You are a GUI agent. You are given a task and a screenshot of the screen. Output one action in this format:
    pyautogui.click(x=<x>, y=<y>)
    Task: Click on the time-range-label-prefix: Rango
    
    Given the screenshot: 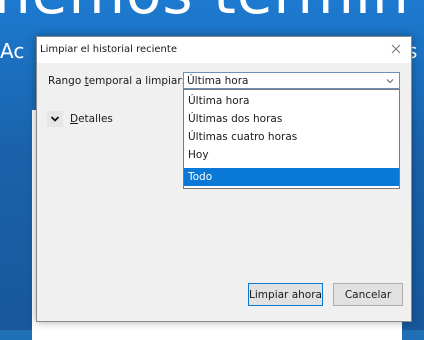 What is the action you would take?
    pyautogui.click(x=66, y=81)
    